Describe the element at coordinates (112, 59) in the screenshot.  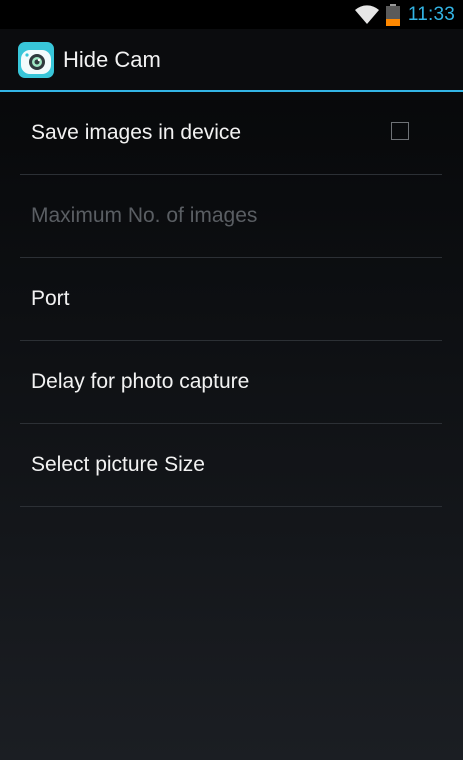
I see `app-title: Hide Cam` at that location.